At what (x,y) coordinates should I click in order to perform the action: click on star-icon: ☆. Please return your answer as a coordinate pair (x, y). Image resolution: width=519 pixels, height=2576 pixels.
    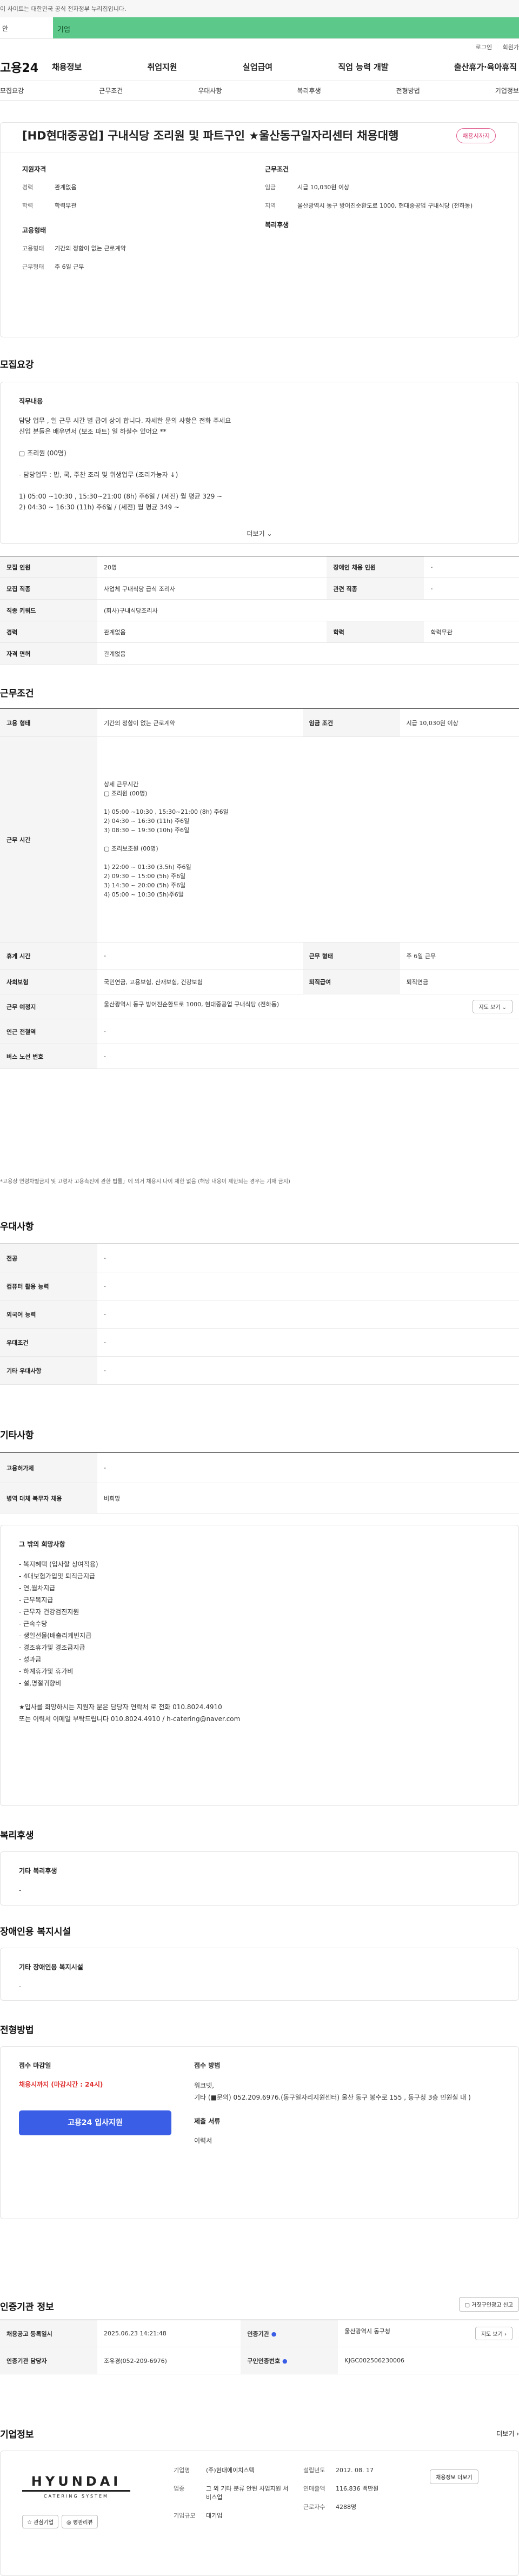
    Looking at the image, I should click on (29, 2523).